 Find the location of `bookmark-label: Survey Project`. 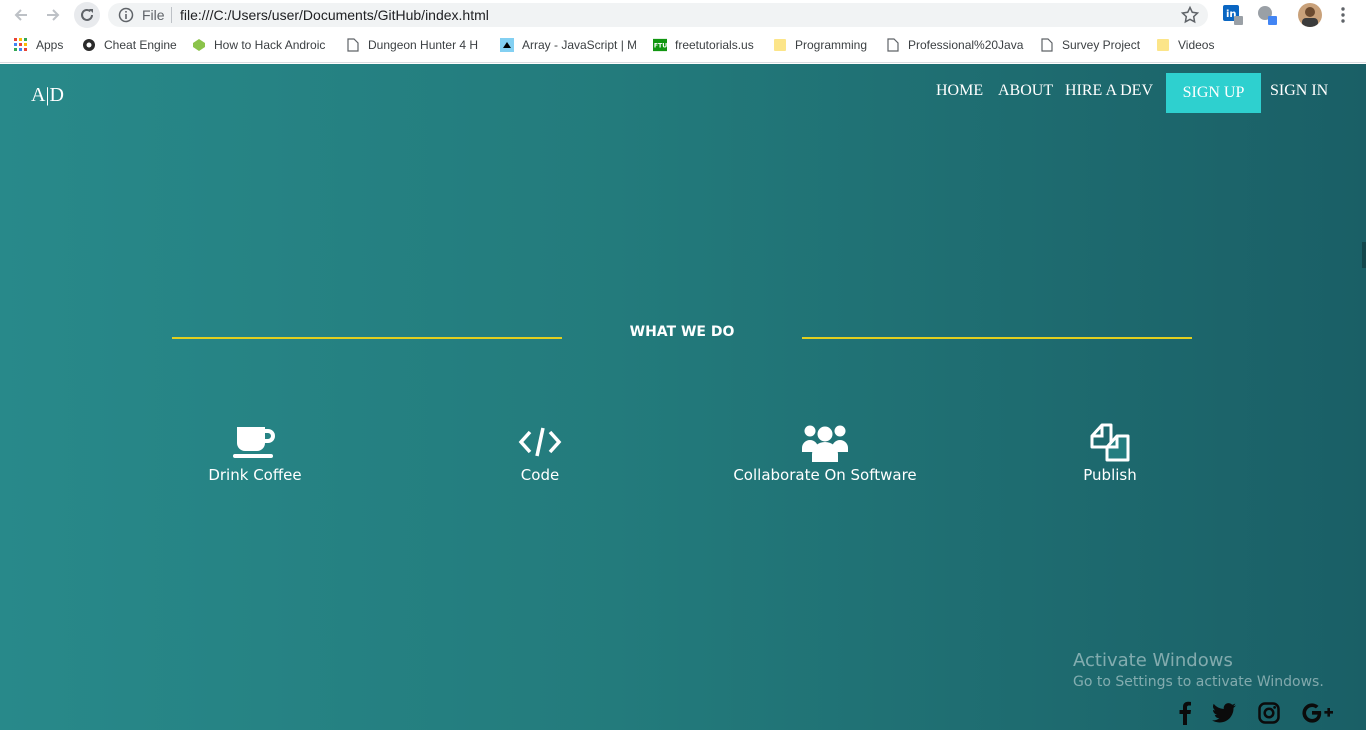

bookmark-label: Survey Project is located at coordinates (1101, 45).